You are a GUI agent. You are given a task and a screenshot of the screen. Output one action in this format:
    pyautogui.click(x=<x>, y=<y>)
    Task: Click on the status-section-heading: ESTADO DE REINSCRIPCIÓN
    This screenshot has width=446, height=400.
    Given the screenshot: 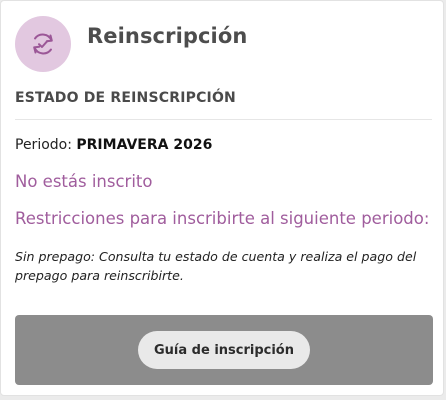 What is the action you would take?
    pyautogui.click(x=125, y=98)
    